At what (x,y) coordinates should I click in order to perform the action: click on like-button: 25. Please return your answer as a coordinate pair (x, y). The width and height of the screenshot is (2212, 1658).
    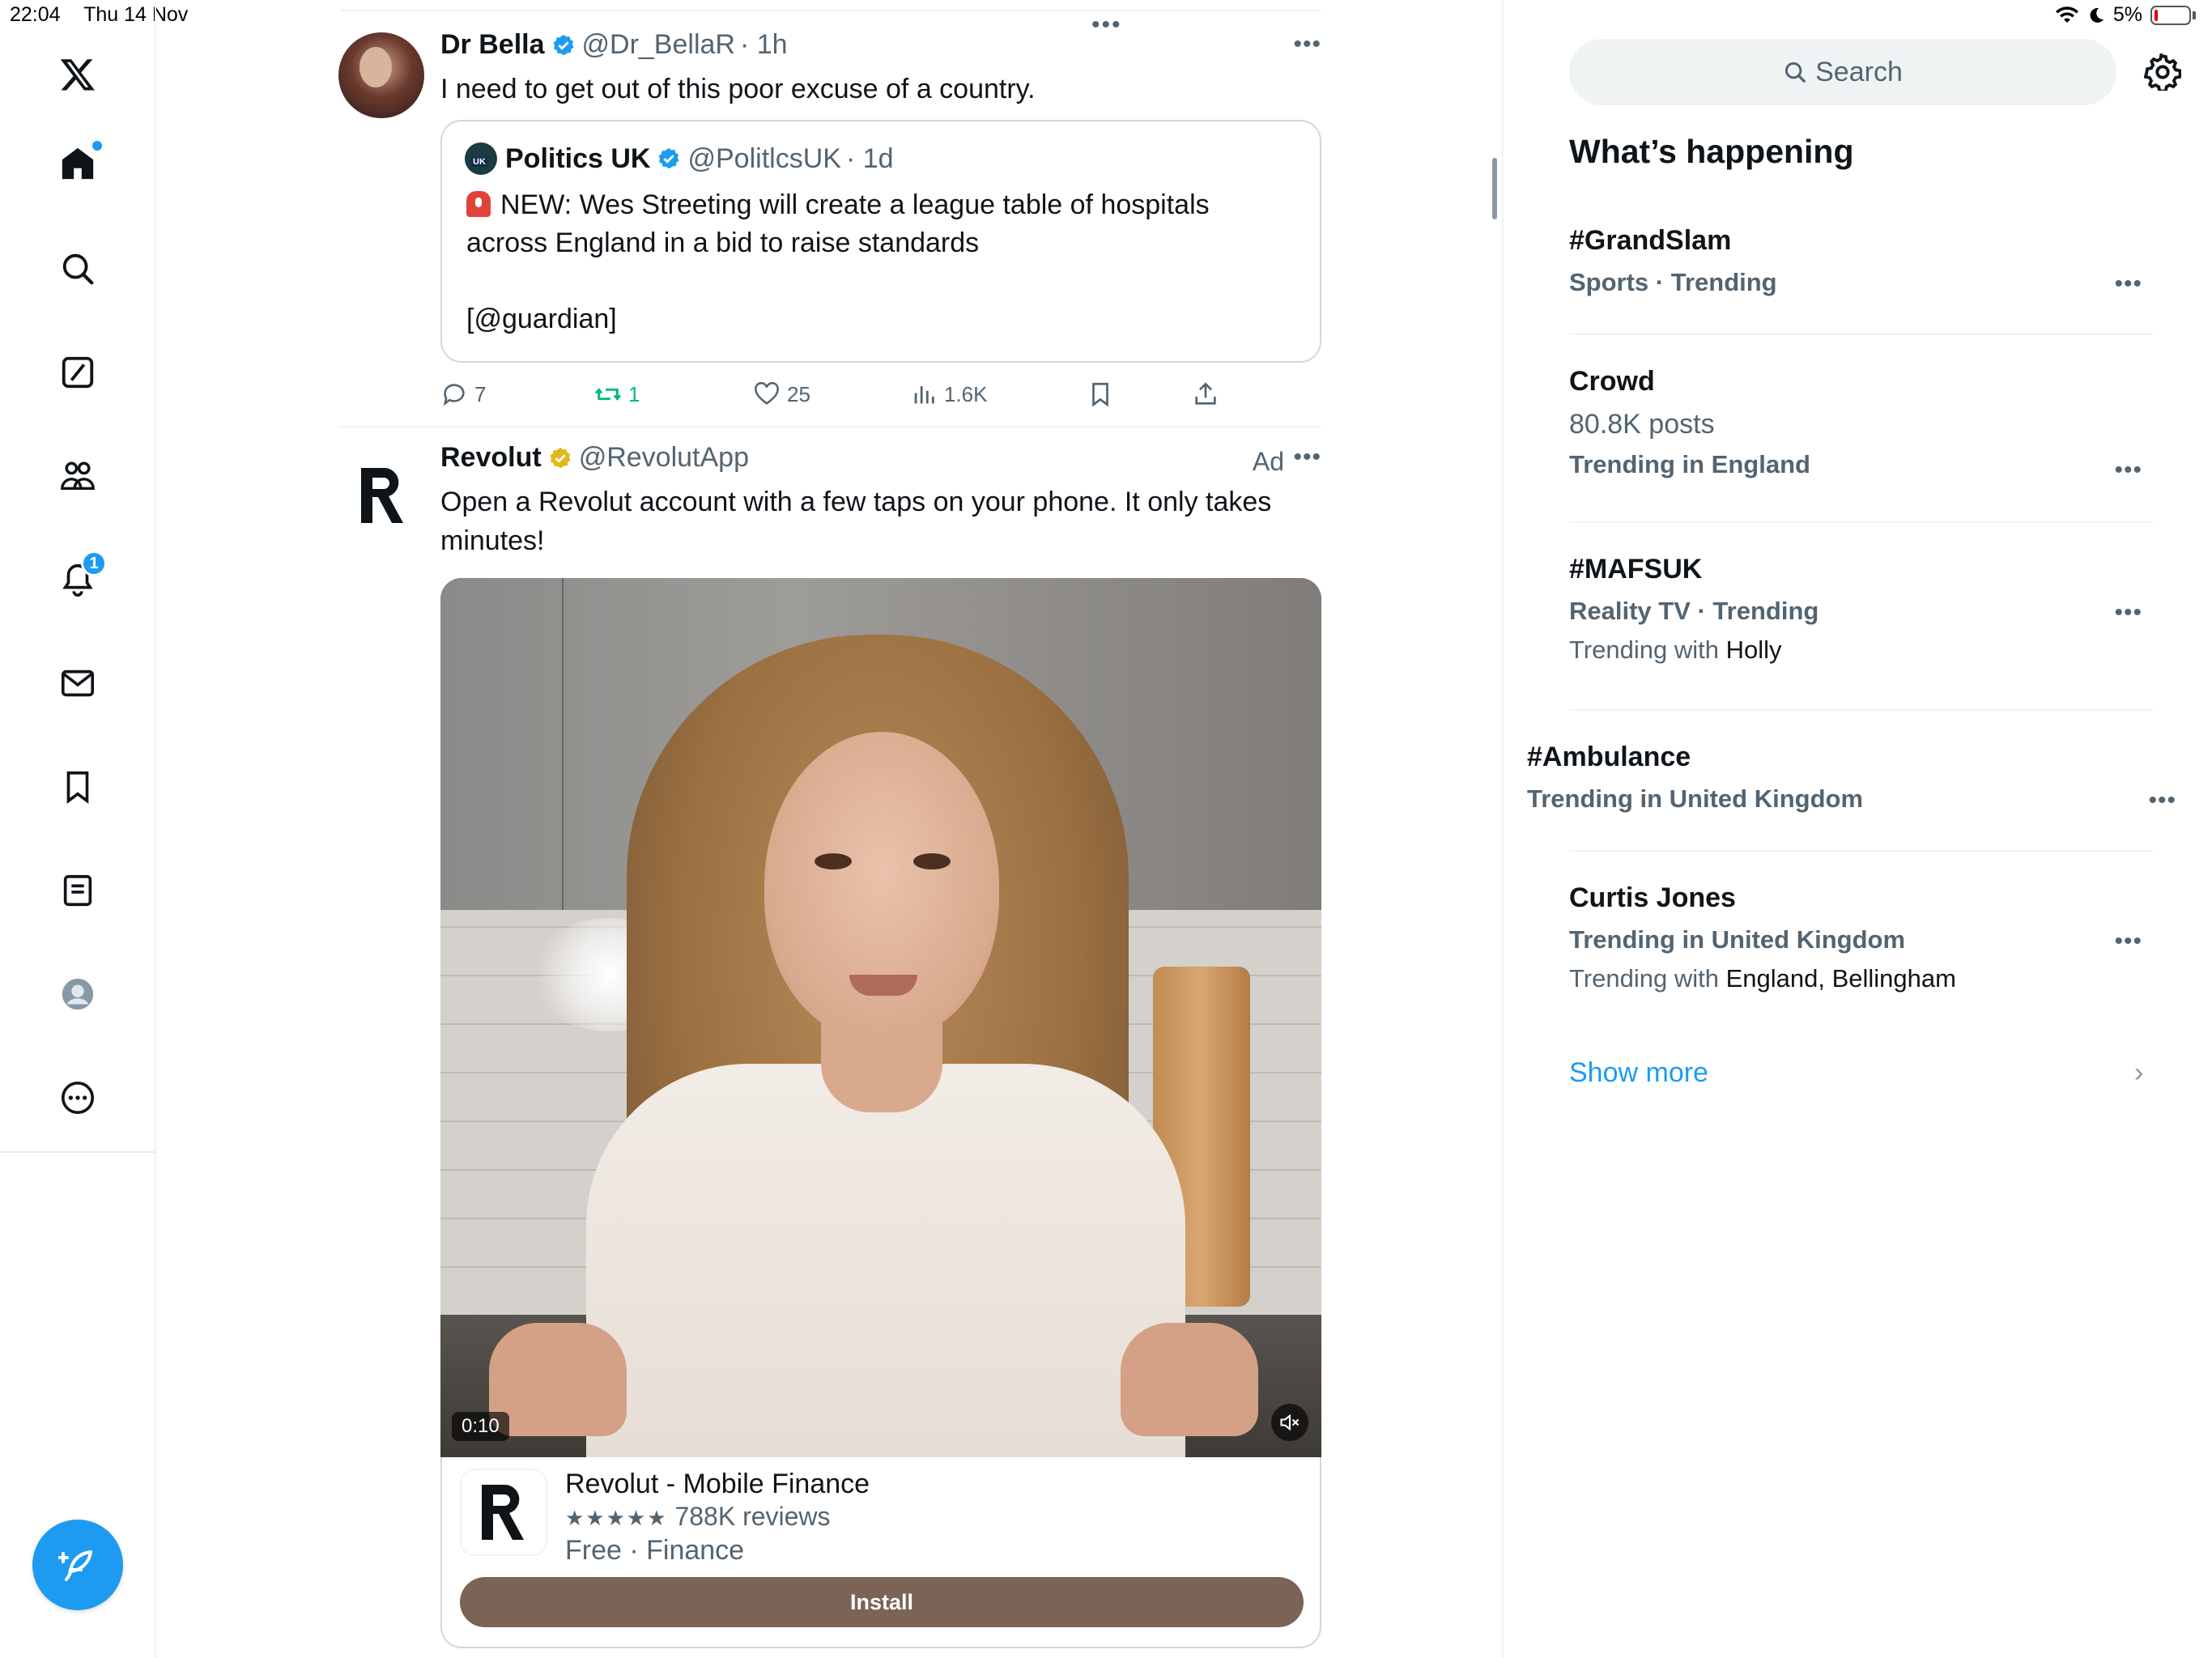
    Looking at the image, I should click on (782, 394).